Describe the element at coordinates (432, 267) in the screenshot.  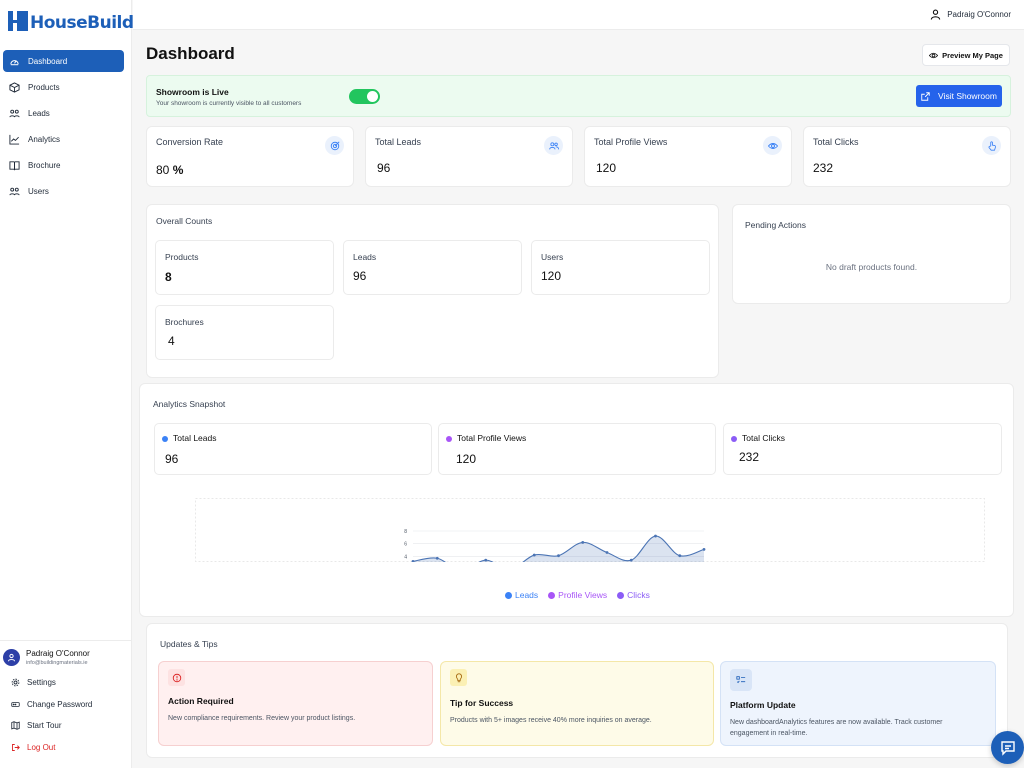
I see `count-card-leads: Leads 96` at that location.